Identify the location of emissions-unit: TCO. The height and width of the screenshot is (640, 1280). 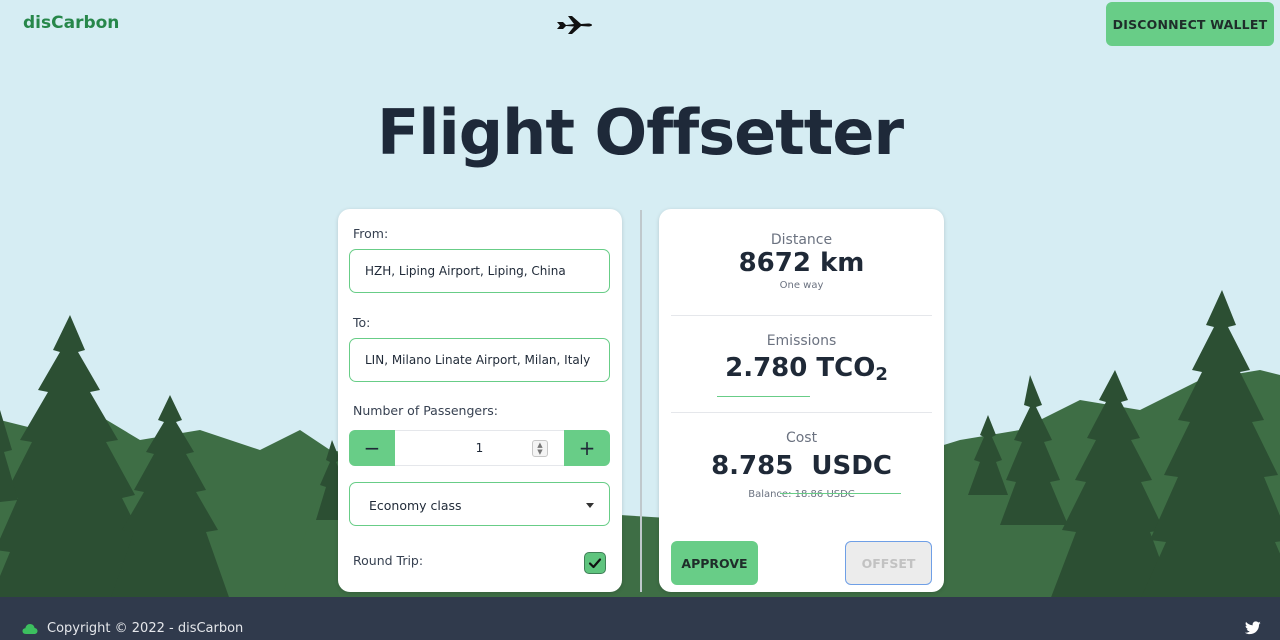
(846, 368).